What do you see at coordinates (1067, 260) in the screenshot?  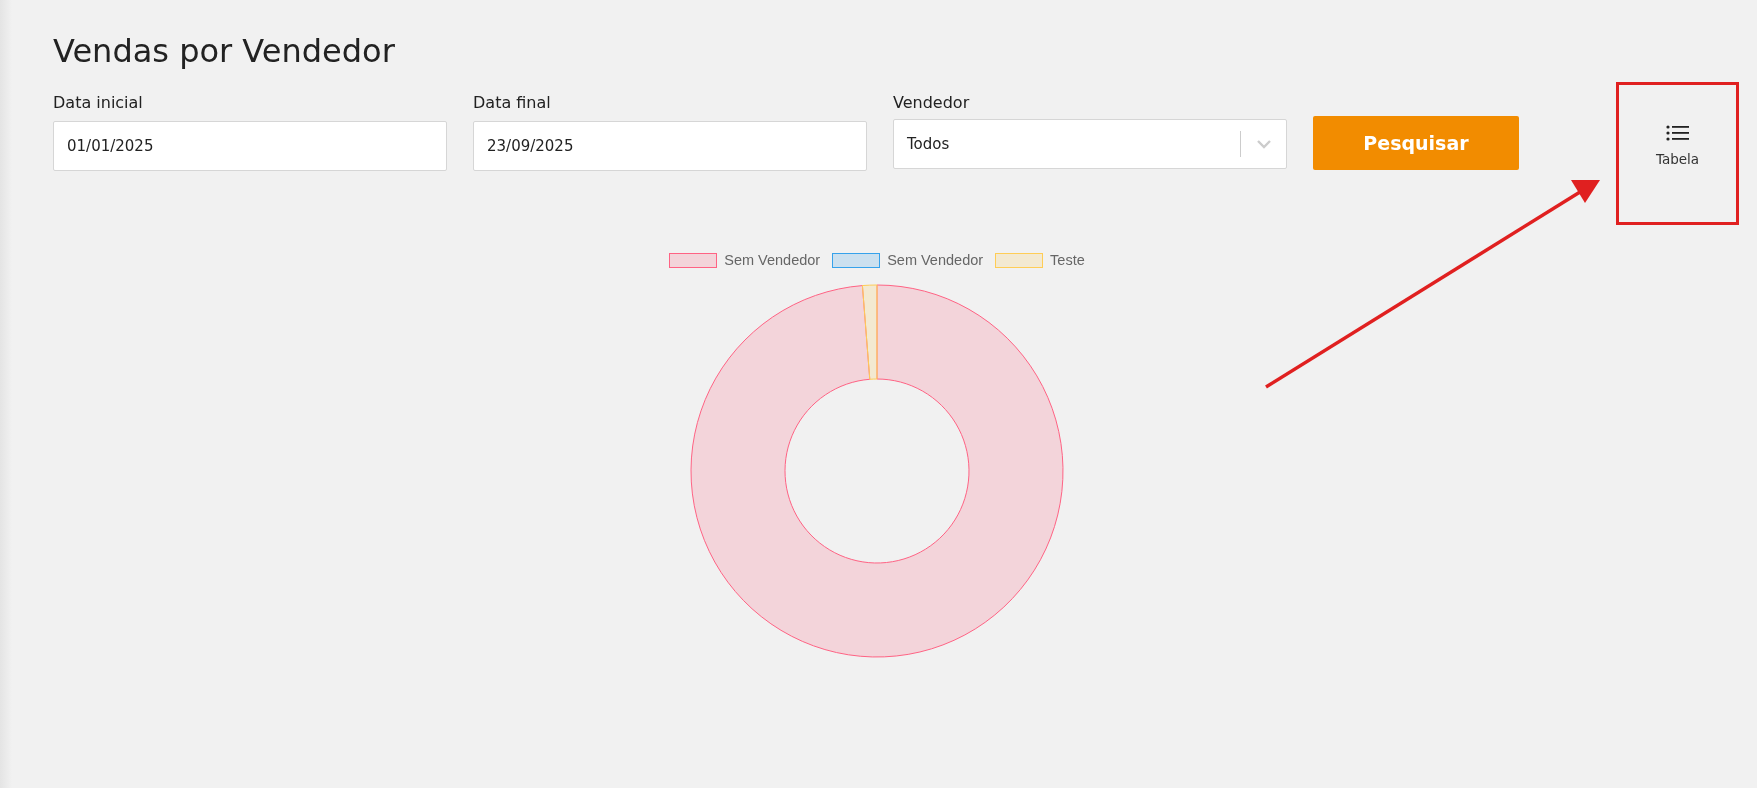 I see `legend-label: Teste` at bounding box center [1067, 260].